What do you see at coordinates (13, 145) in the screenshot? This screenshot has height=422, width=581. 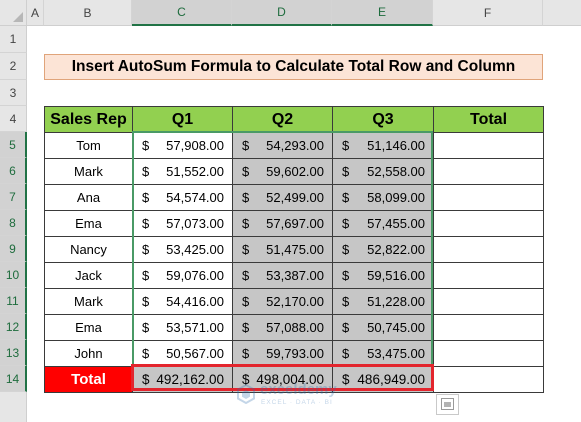 I see `row-header-5: 5` at bounding box center [13, 145].